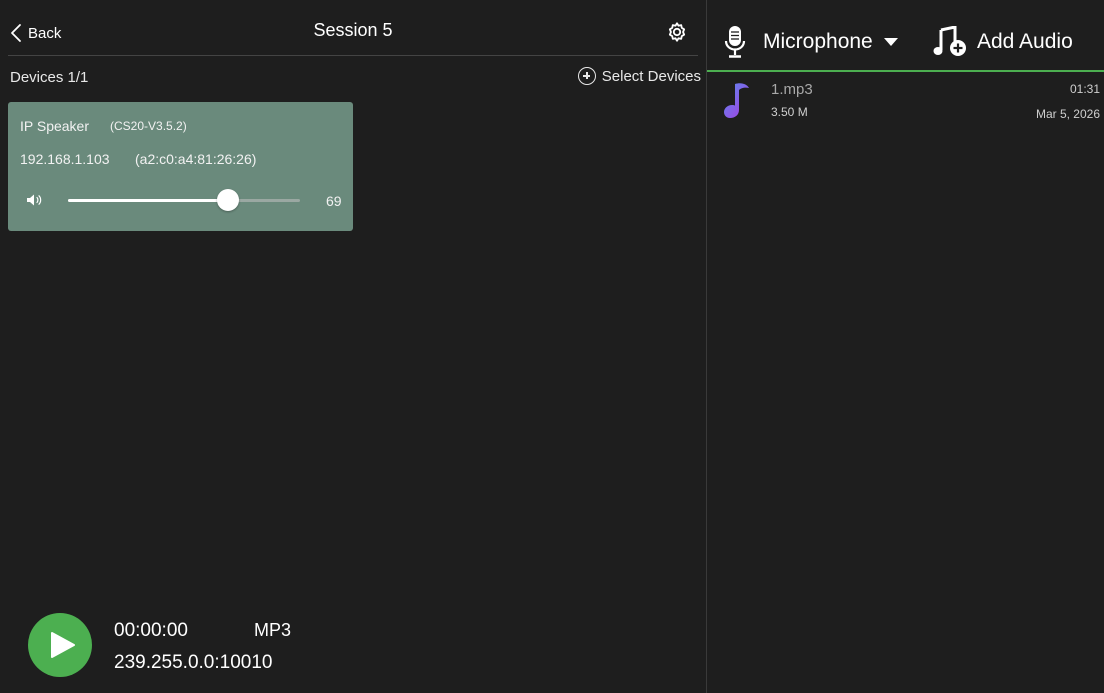 The height and width of the screenshot is (693, 1104). Describe the element at coordinates (35, 200) in the screenshot. I see `volume-icon` at that location.